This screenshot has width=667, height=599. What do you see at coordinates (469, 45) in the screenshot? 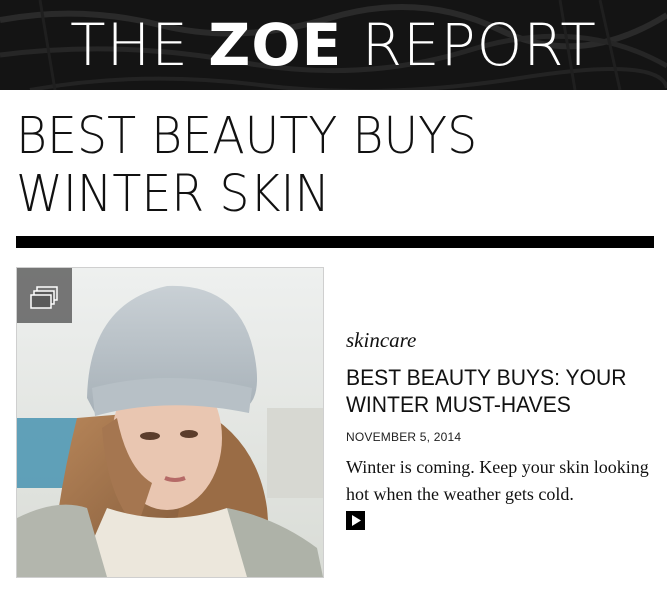
I see `logo-part-report: REPORT` at bounding box center [469, 45].